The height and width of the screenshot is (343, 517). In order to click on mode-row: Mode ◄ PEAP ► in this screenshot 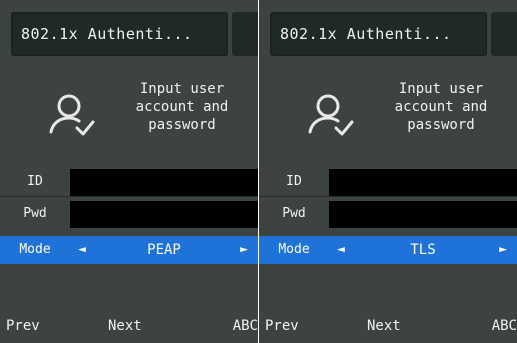, I will do `click(129, 250)`.